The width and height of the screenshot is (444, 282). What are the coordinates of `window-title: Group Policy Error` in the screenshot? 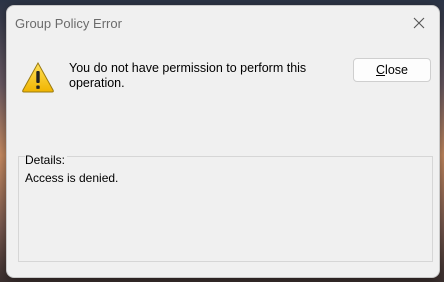 It's located at (68, 23).